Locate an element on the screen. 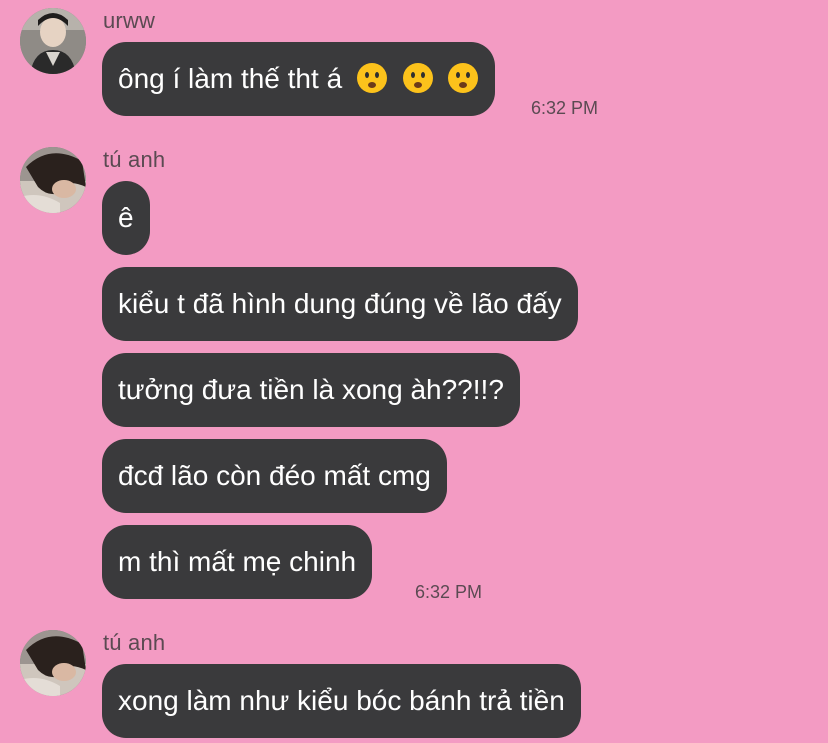  message-bubble: kiểu t đã hình dung đúng về lão đấy is located at coordinates (340, 304).